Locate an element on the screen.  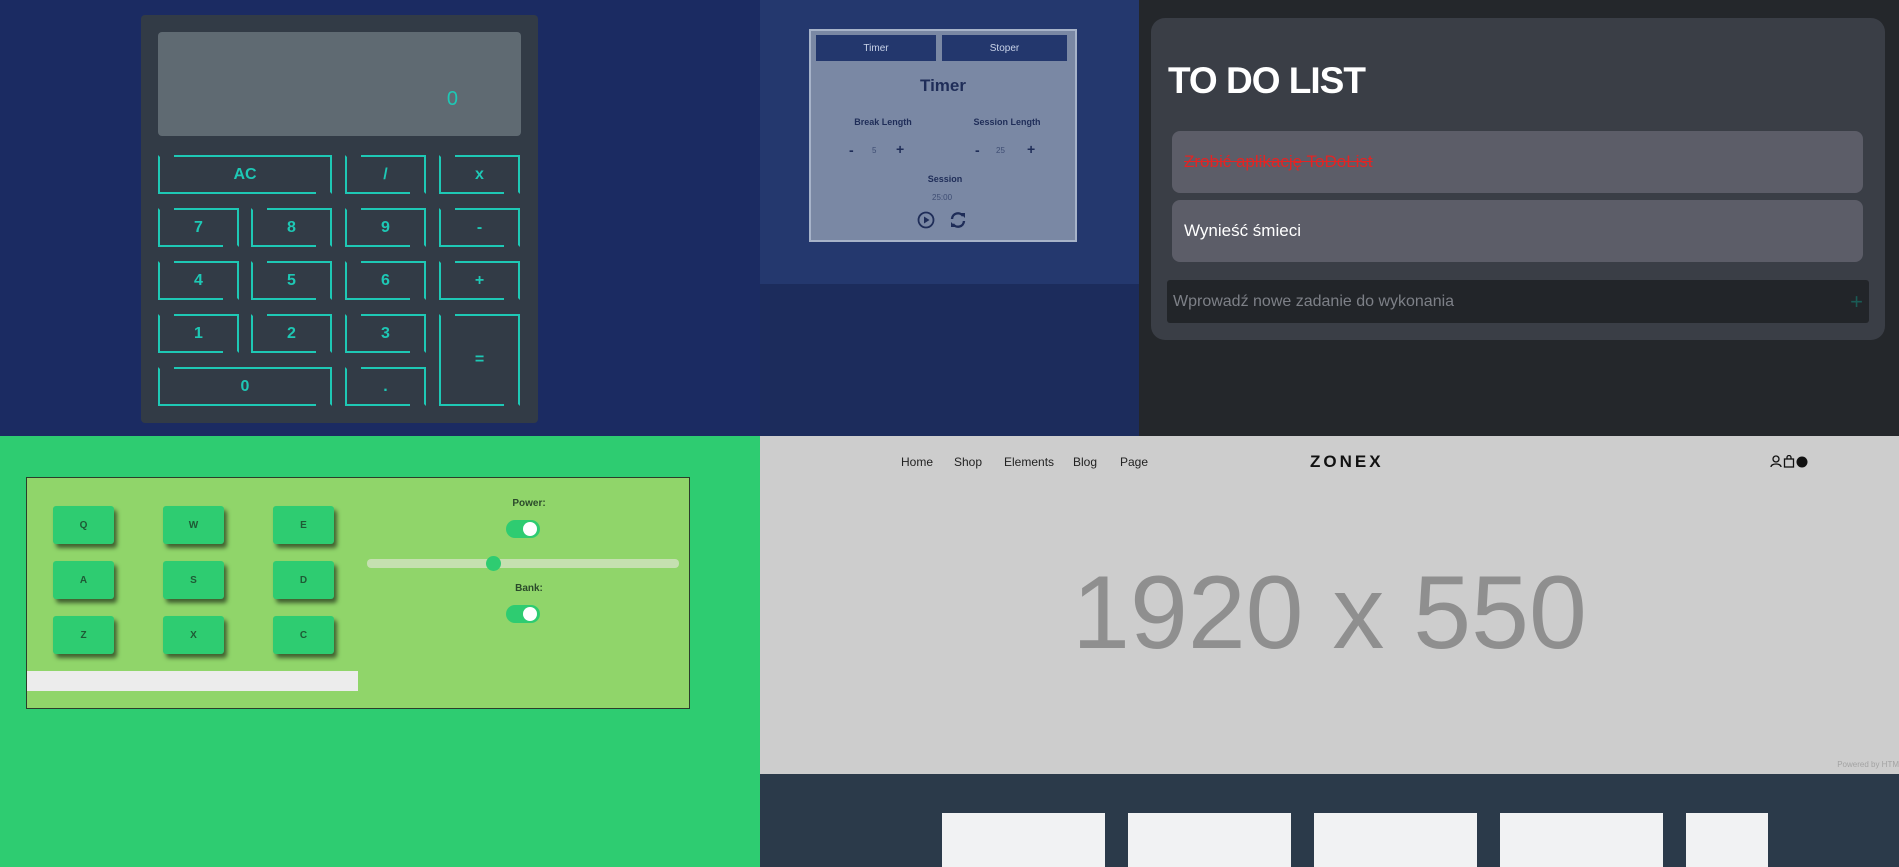
drum-pad-e: E is located at coordinates (303, 525).